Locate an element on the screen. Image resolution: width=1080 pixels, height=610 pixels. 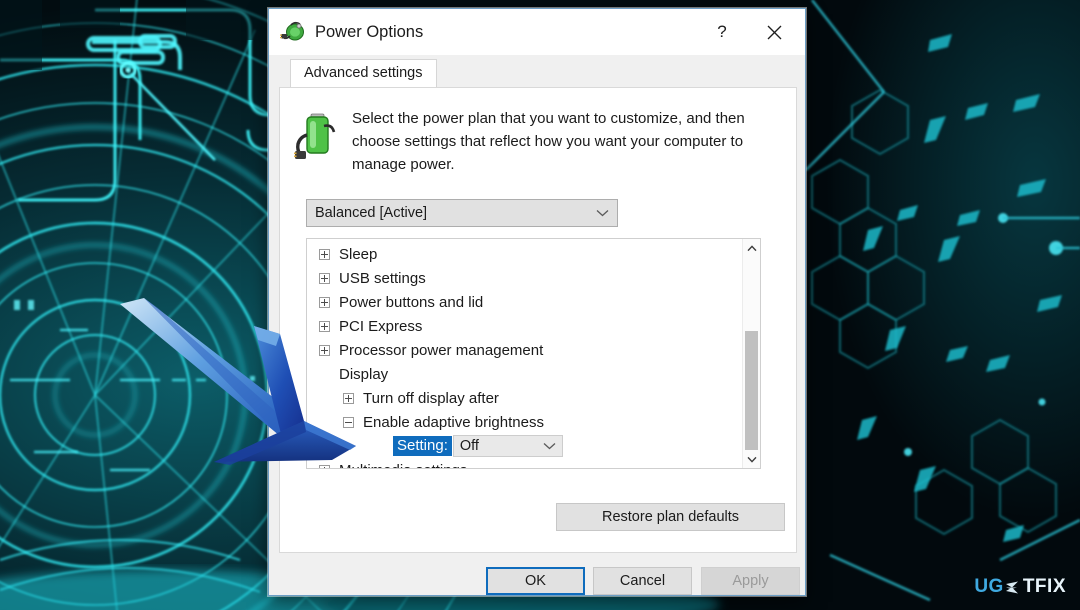
tree-item-label: PCI Express is located at coordinates (381, 326).